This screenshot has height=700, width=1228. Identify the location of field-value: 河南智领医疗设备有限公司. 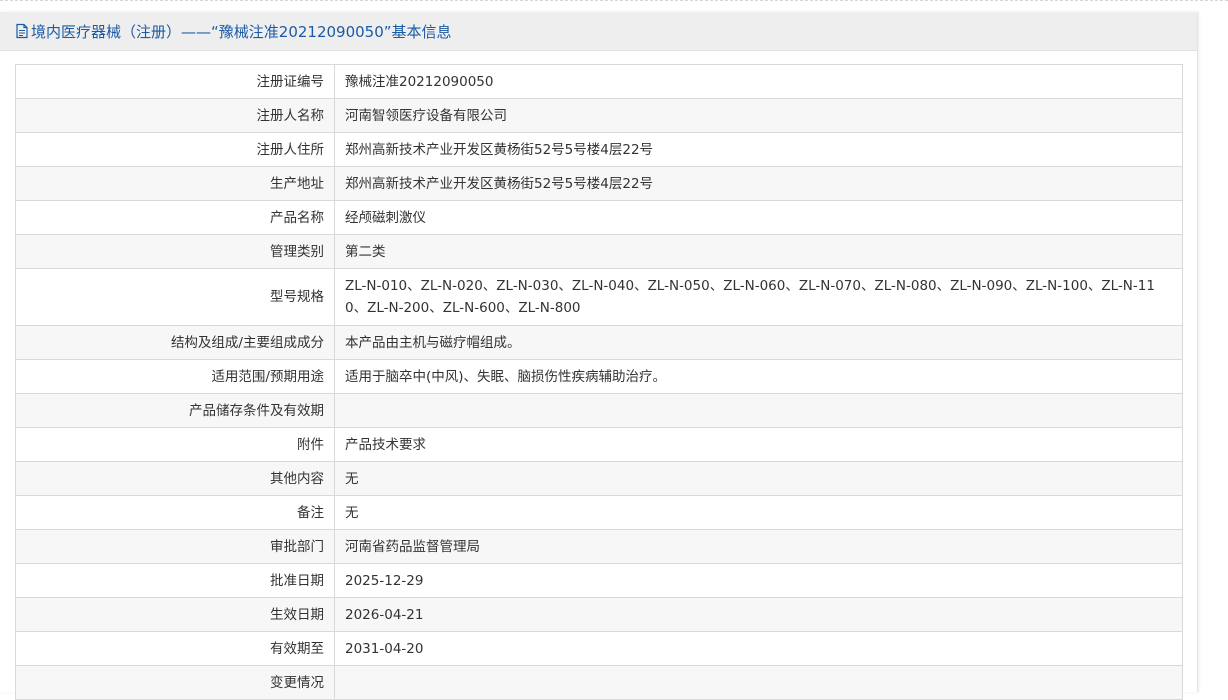
(758, 115).